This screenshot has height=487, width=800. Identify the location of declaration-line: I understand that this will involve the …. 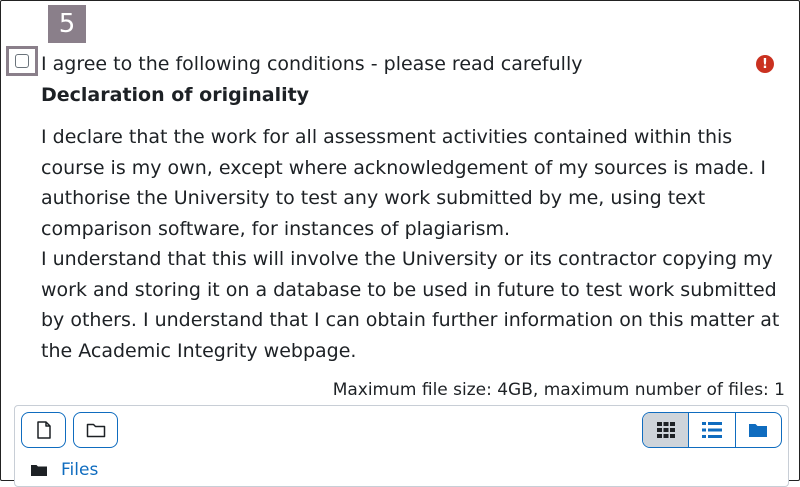
(407, 259).